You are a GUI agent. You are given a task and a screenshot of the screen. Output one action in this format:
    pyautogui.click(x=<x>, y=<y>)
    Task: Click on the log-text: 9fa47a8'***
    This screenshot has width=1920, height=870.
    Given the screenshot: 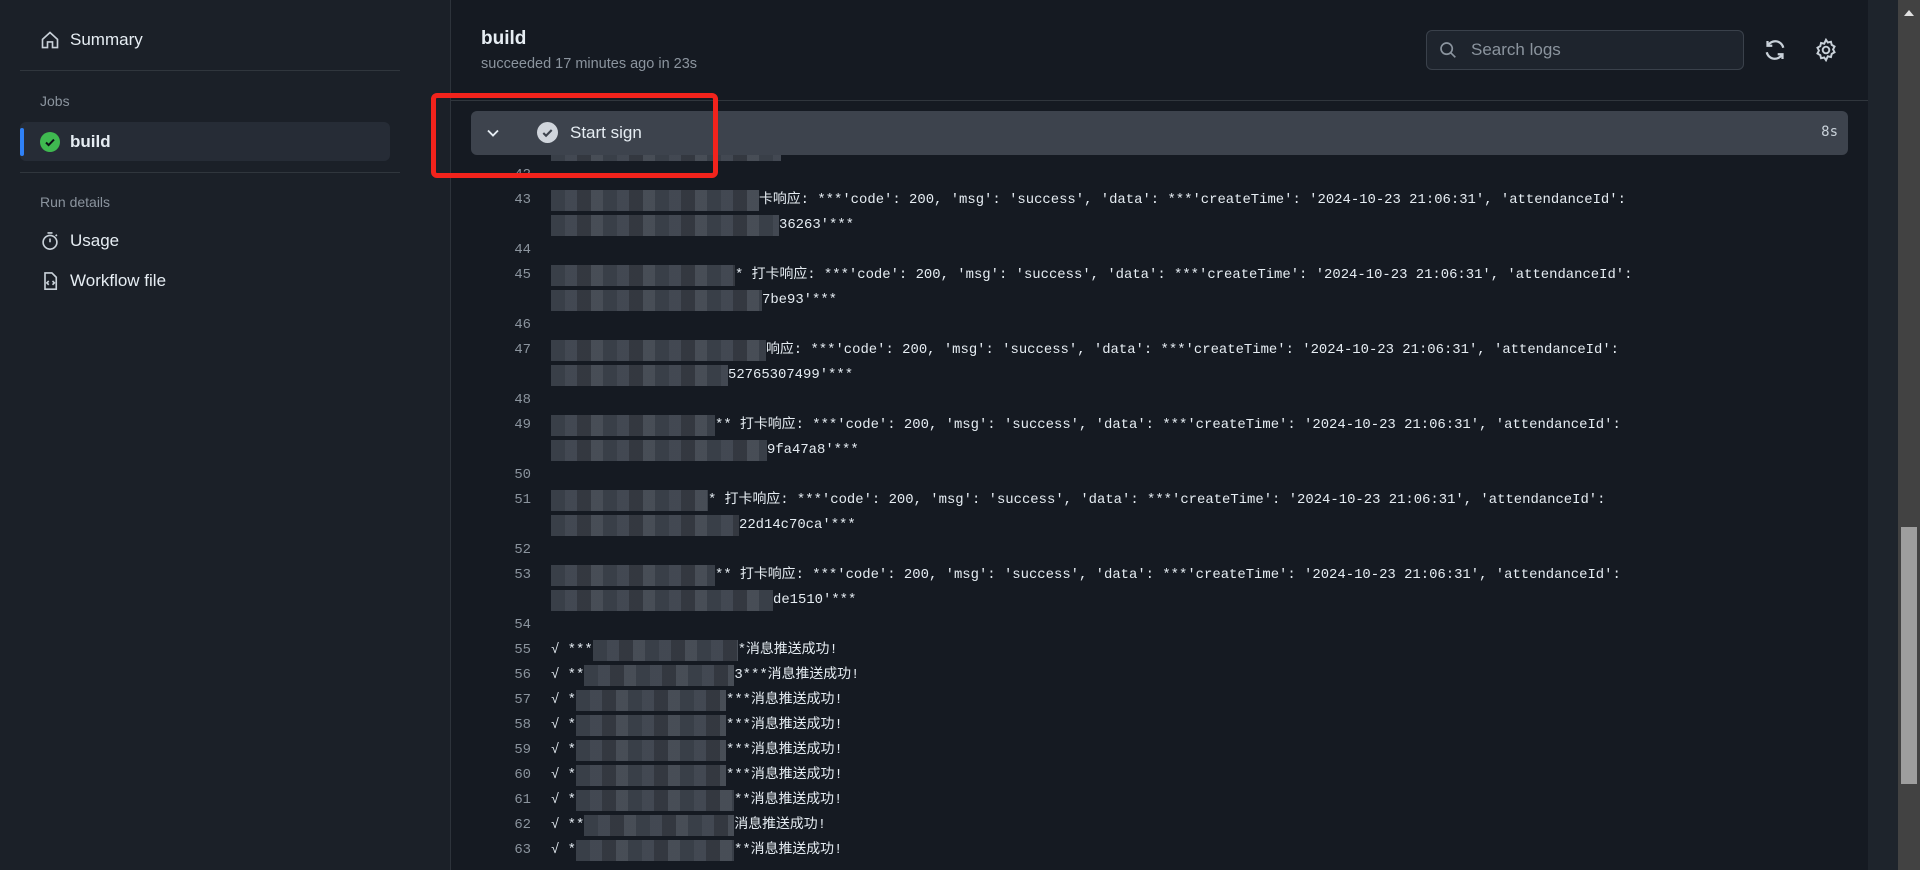 What is the action you would take?
    pyautogui.click(x=705, y=450)
    